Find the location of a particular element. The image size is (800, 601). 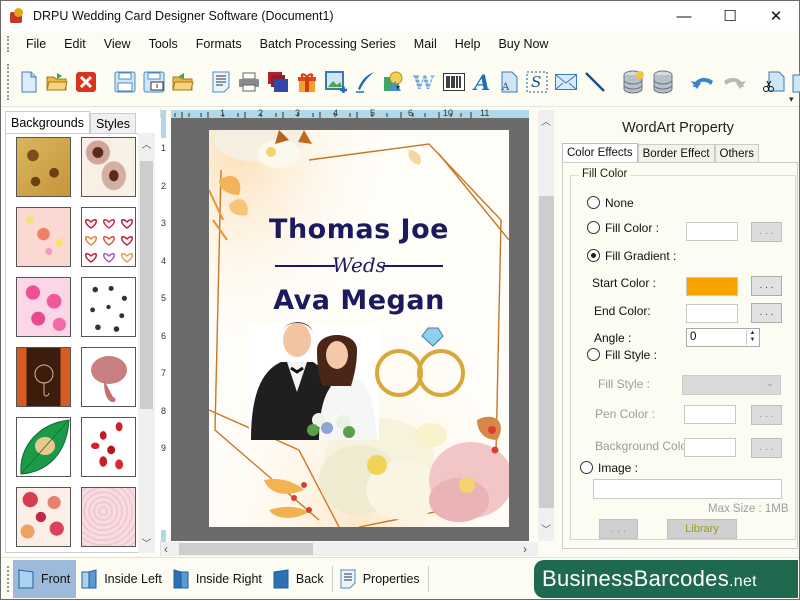

groom-name: Thomas Joe is located at coordinates (359, 229).